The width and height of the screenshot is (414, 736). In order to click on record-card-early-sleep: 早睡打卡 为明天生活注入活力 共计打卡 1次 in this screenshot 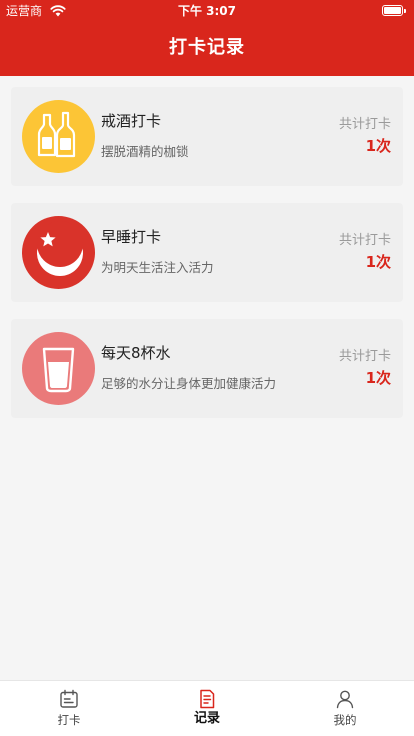, I will do `click(207, 252)`.